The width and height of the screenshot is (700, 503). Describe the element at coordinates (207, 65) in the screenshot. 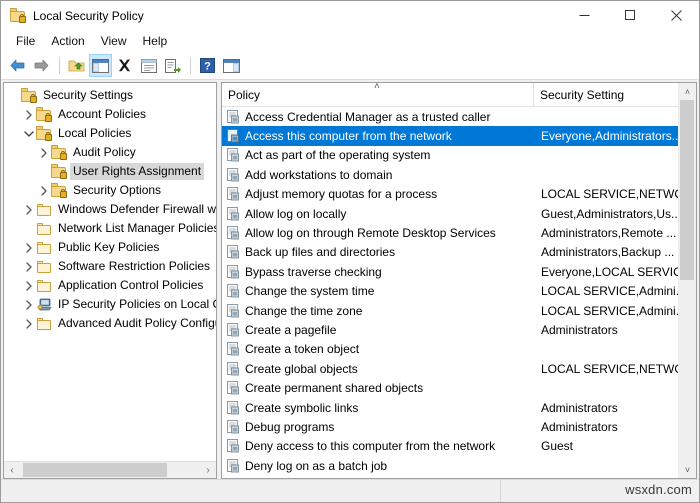

I see `help-icon: ?` at that location.